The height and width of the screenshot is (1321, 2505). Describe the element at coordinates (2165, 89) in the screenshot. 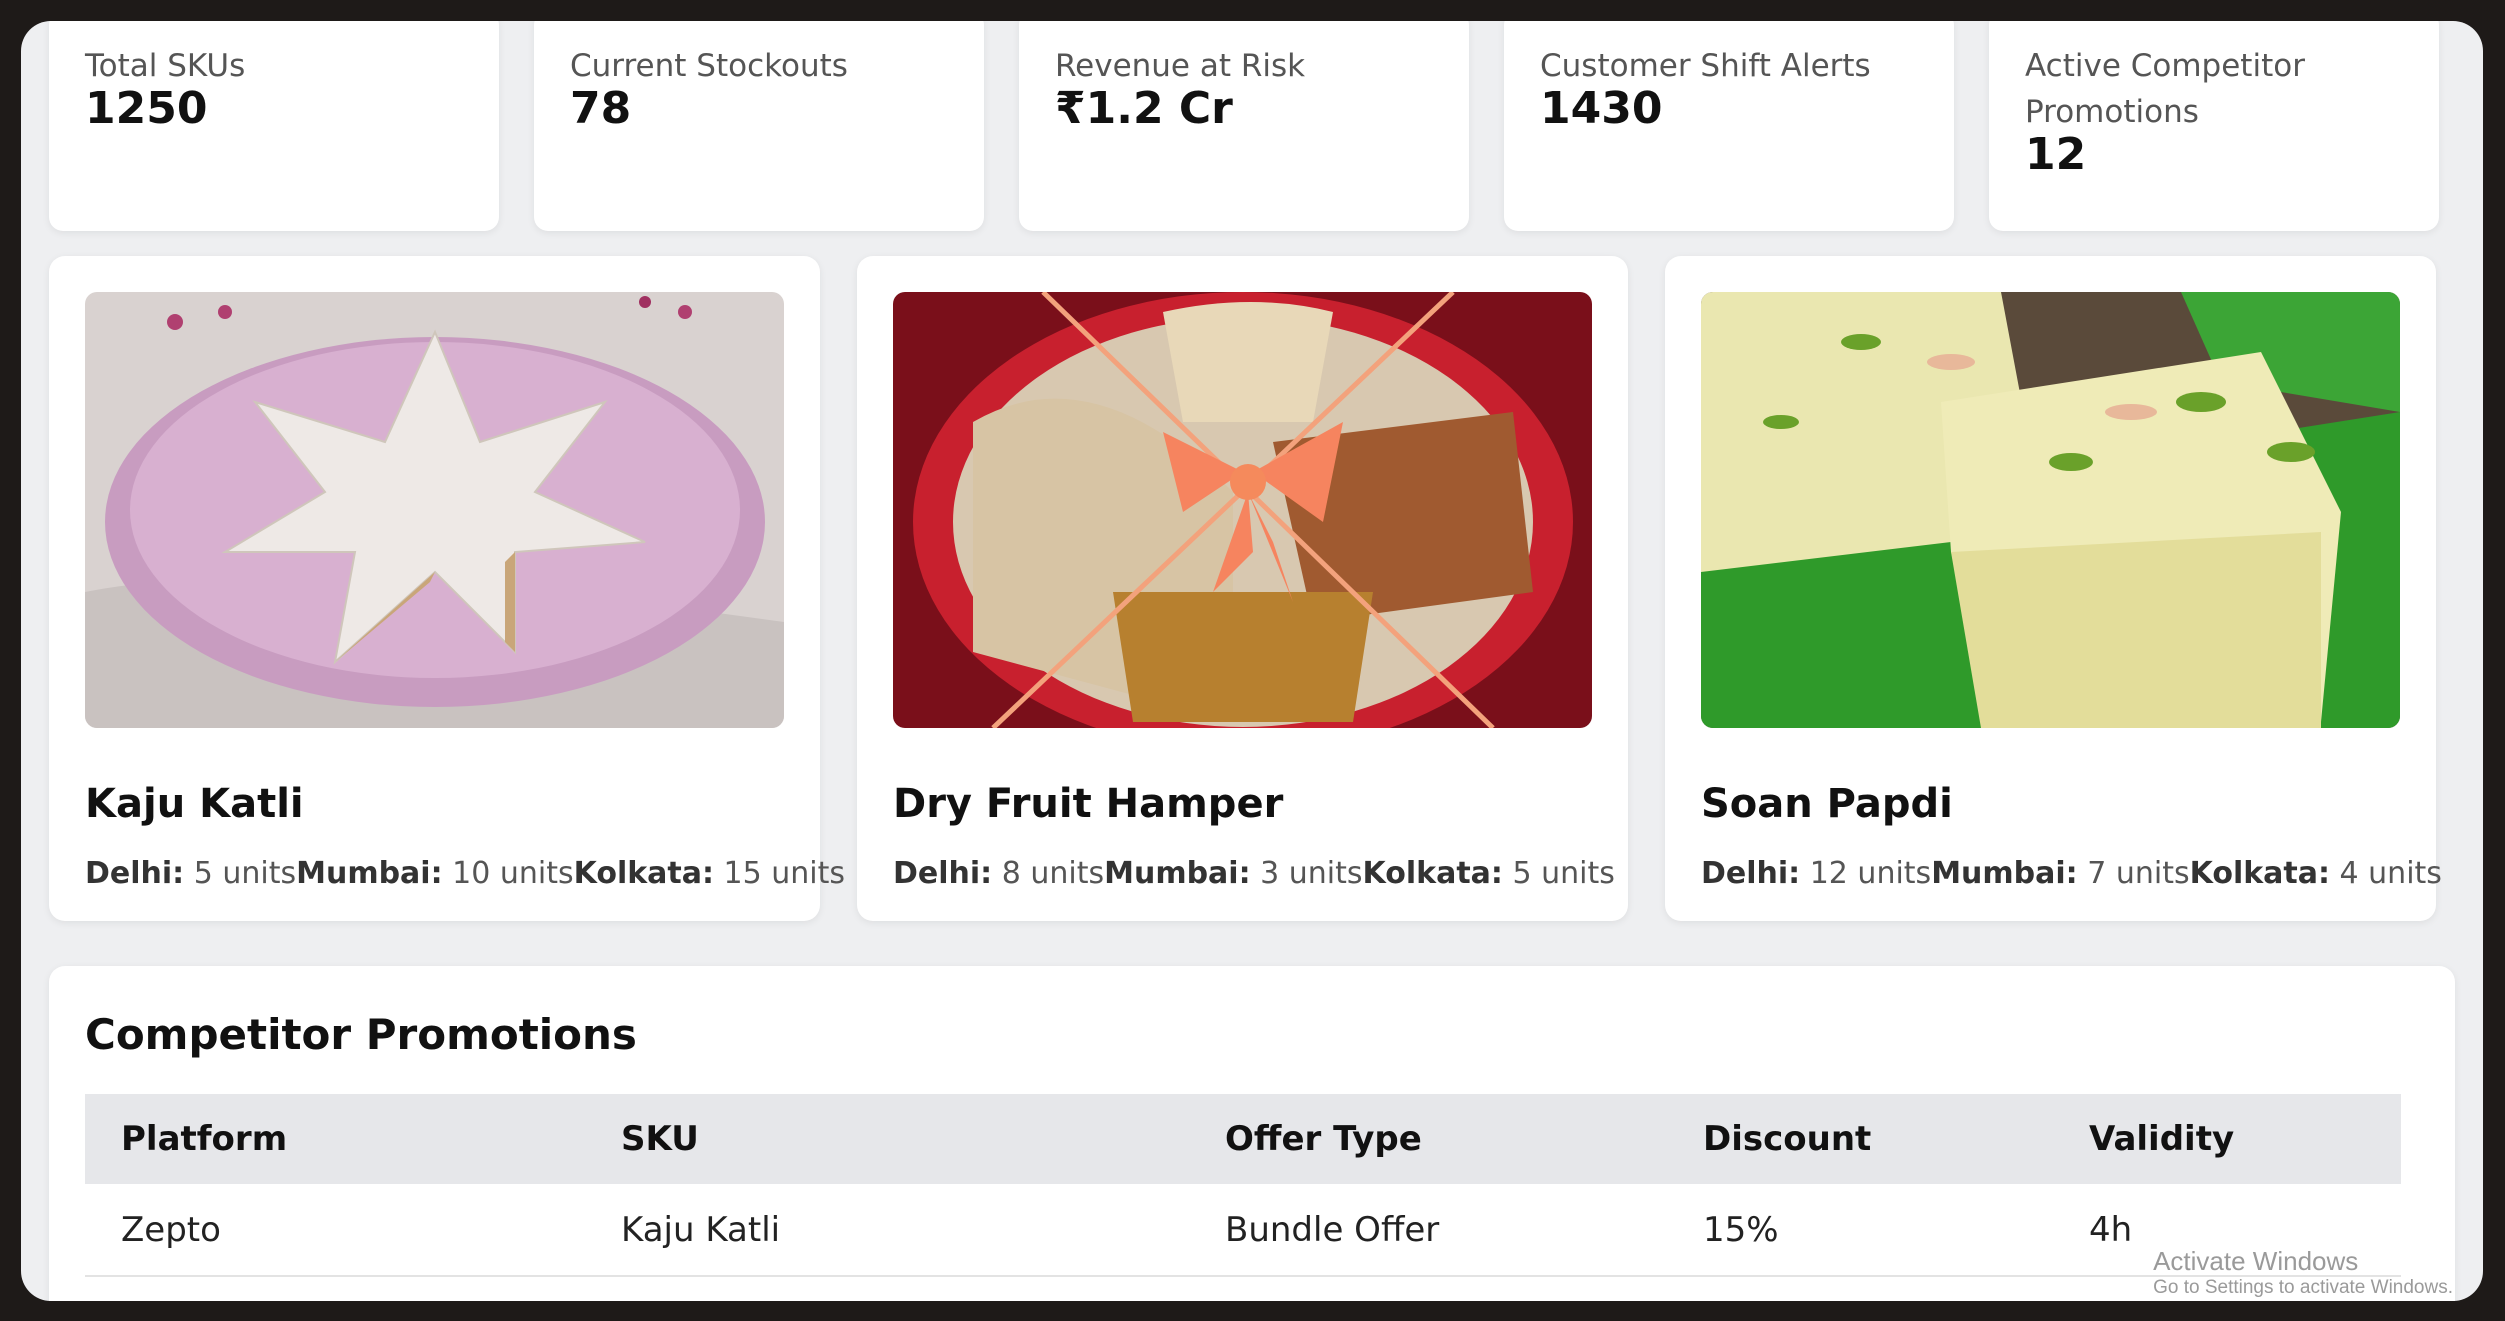

I see `kpi-label: Active Competitor Promotions` at that location.